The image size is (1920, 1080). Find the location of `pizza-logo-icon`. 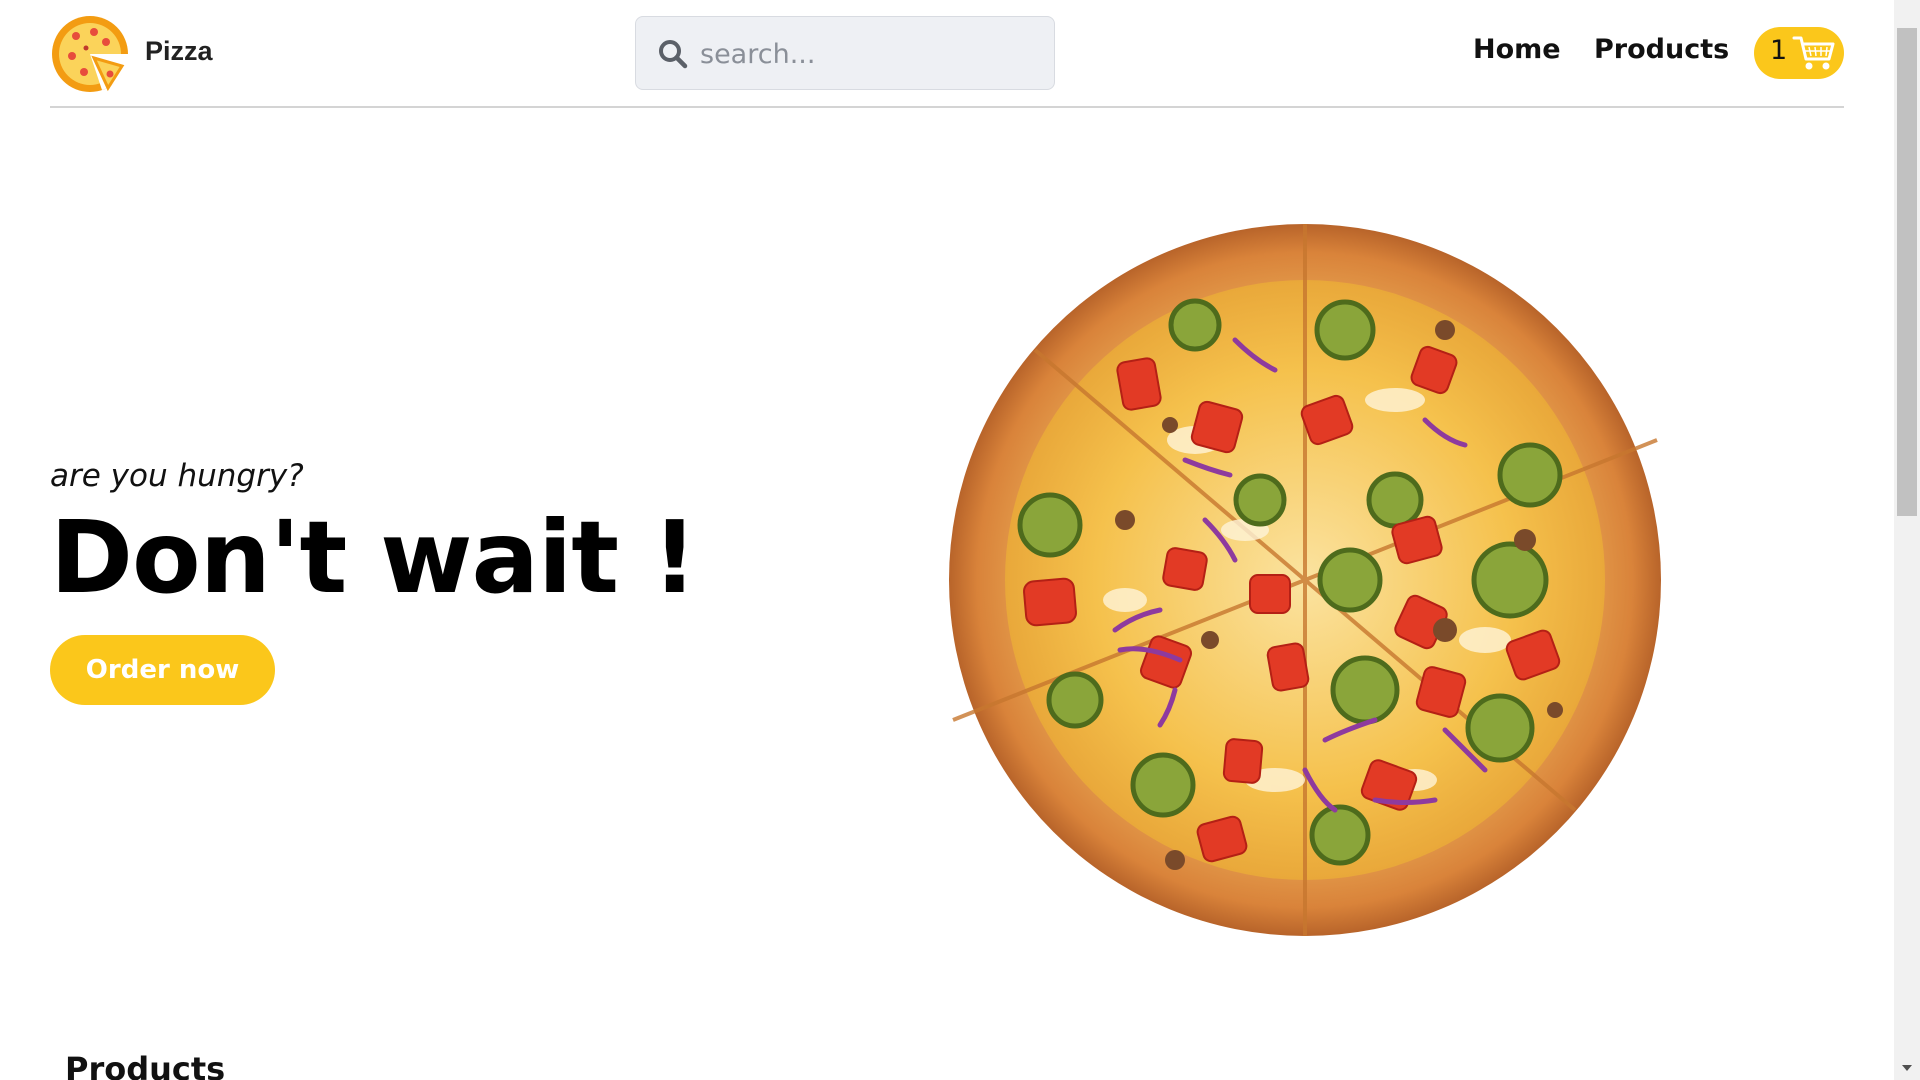

pizza-logo-icon is located at coordinates (90, 54).